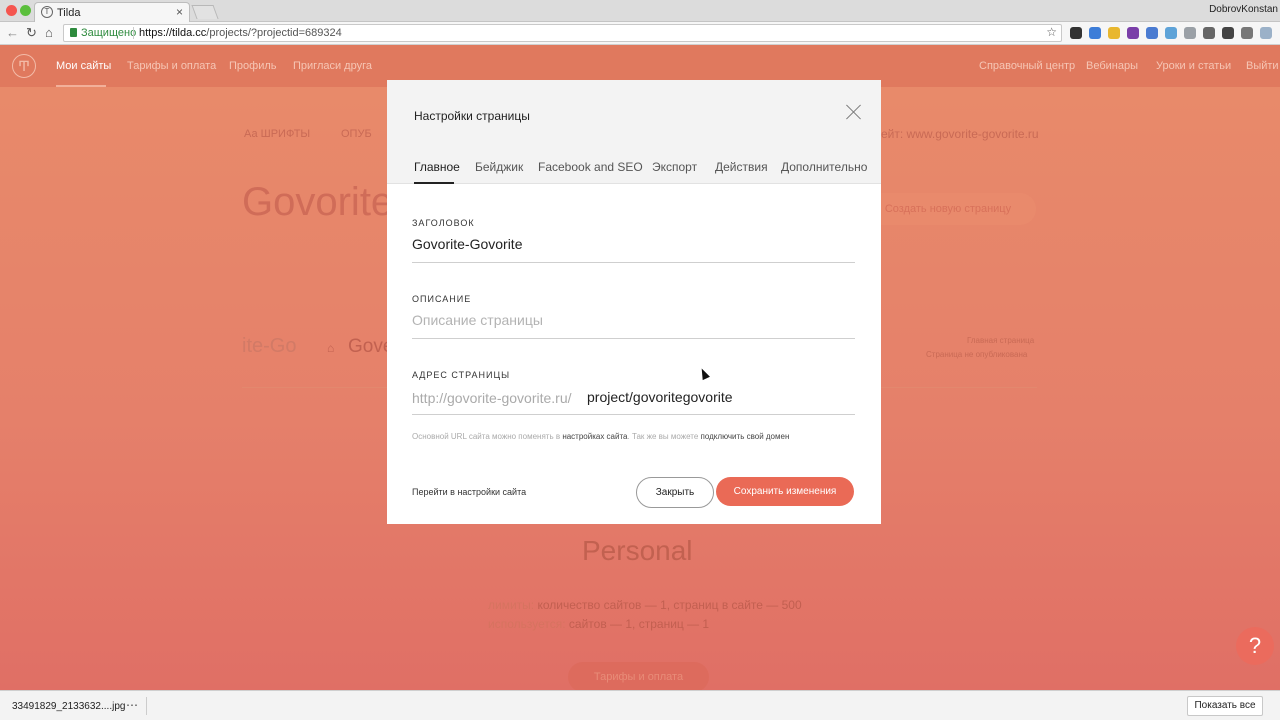 The width and height of the screenshot is (1280, 720). I want to click on download-separator, so click(146, 706).